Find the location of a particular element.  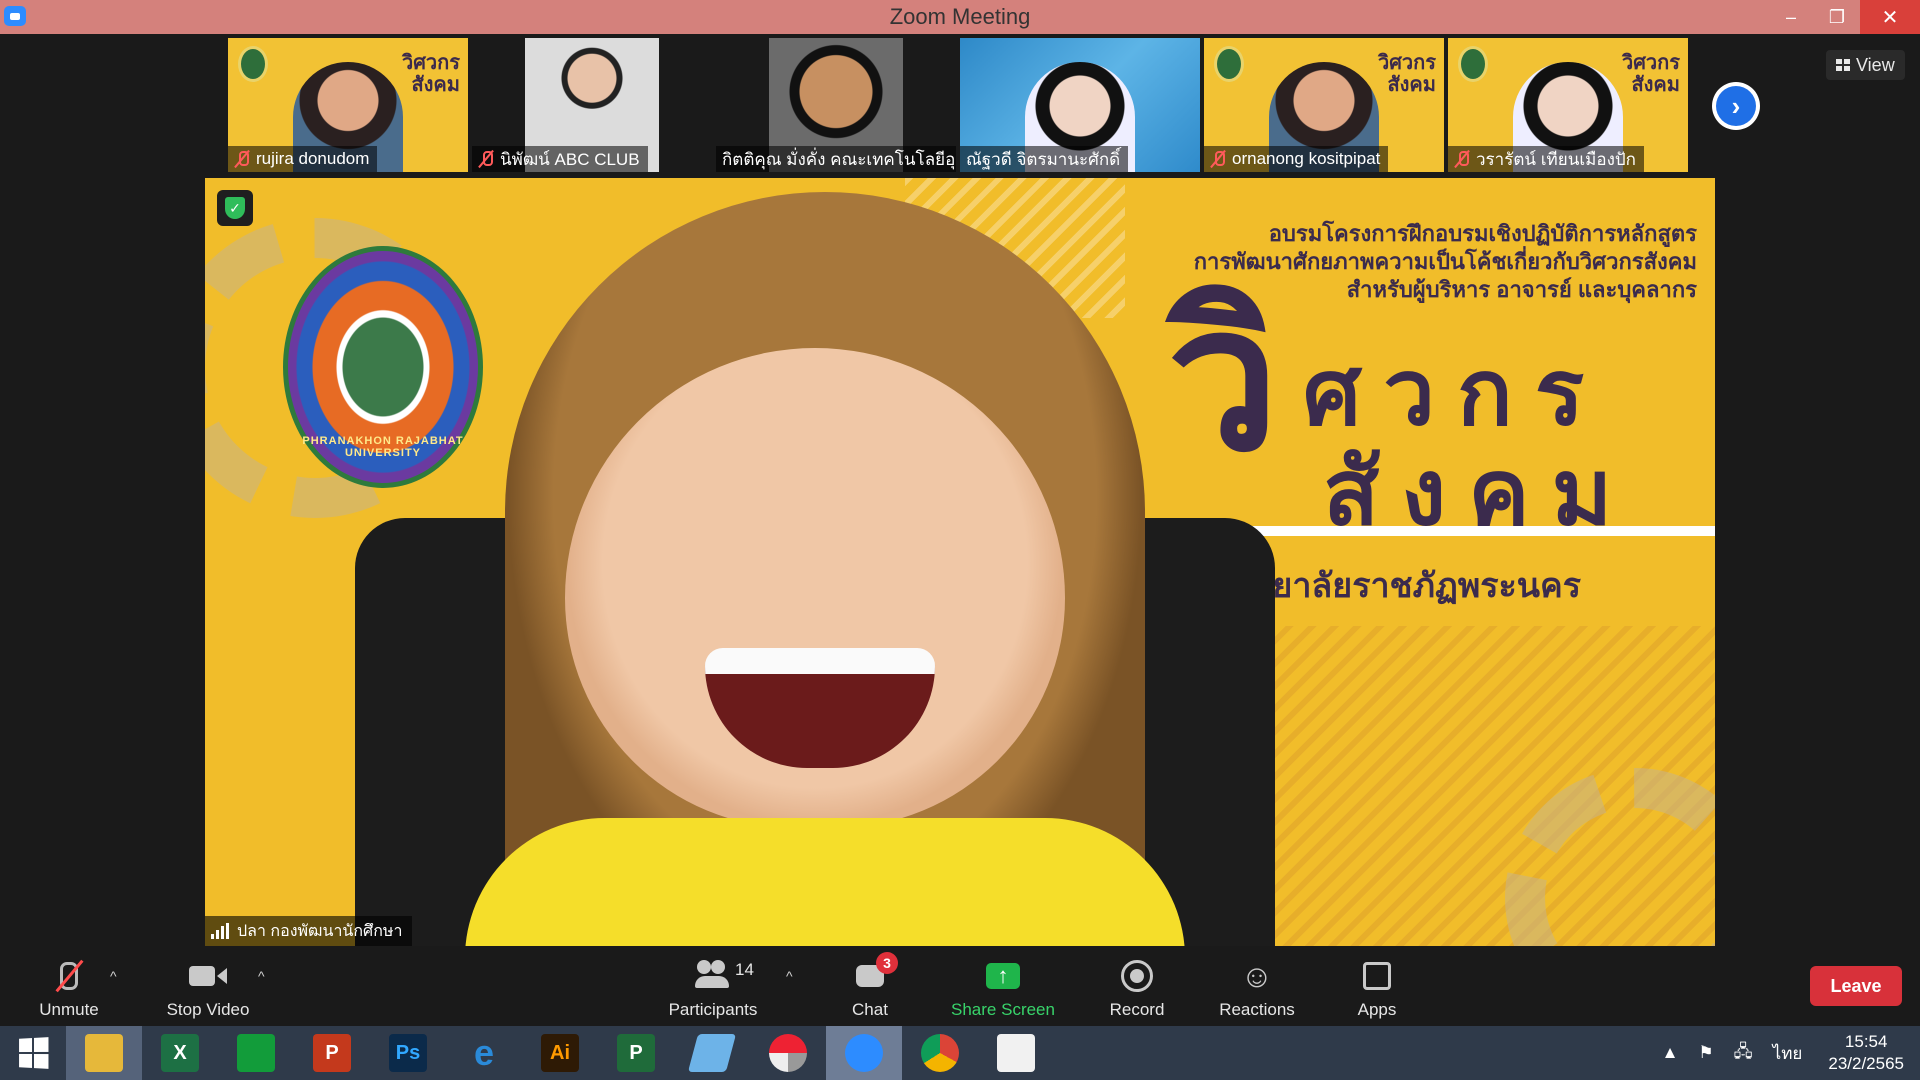

participant-tile: วิศวกร สังคม ornanong kositpipat is located at coordinates (1324, 105).